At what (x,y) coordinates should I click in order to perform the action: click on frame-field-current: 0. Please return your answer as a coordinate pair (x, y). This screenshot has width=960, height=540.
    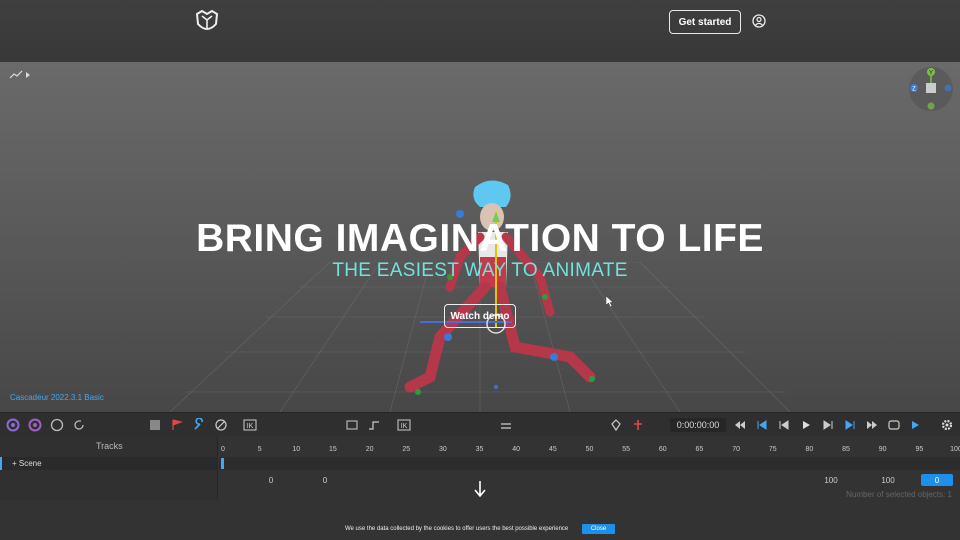
    Looking at the image, I should click on (325, 480).